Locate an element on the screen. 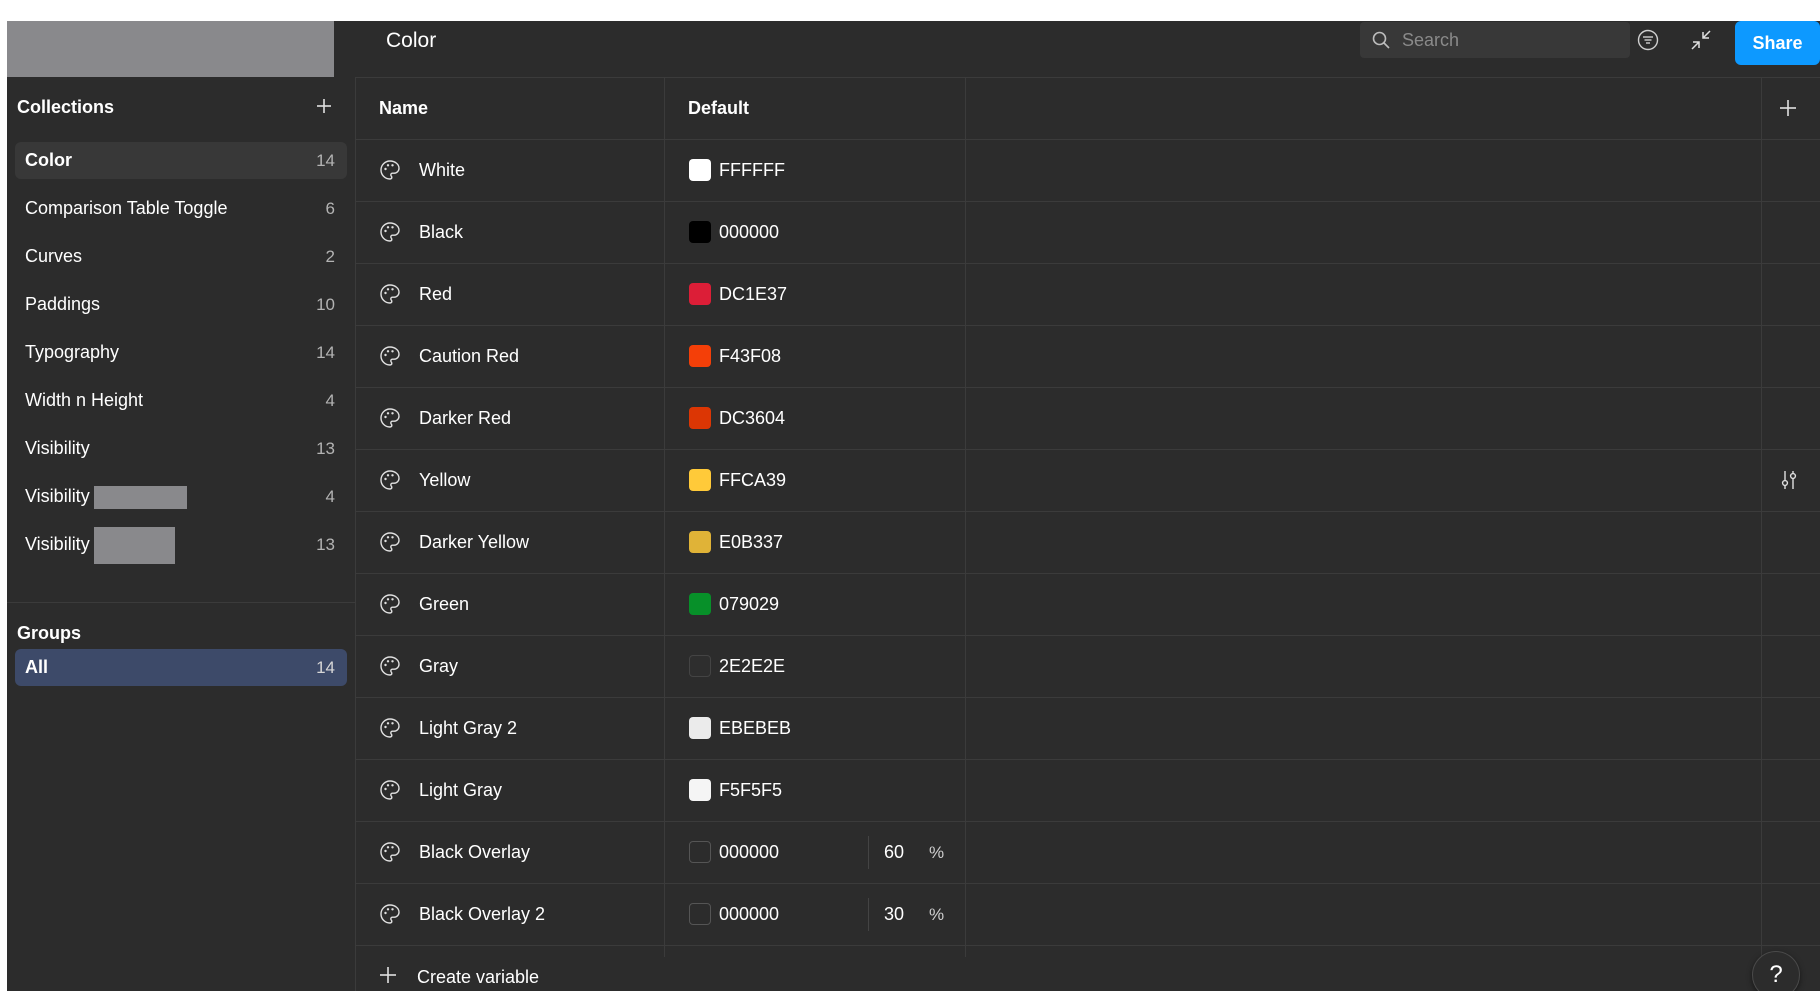 This screenshot has width=1820, height=991. column-header-default: Default is located at coordinates (718, 108).